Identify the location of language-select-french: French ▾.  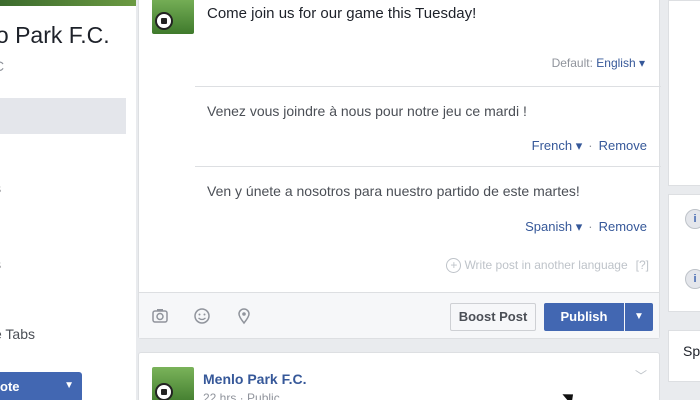
(557, 145).